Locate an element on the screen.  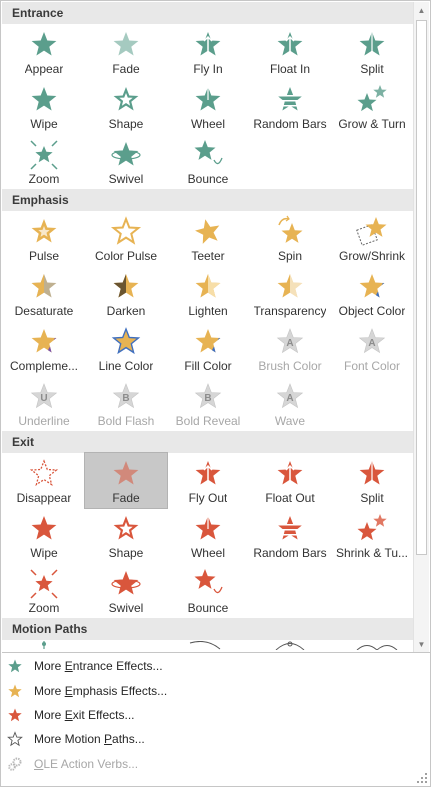
entrance-effect-shape: Shape is located at coordinates (126, 106).